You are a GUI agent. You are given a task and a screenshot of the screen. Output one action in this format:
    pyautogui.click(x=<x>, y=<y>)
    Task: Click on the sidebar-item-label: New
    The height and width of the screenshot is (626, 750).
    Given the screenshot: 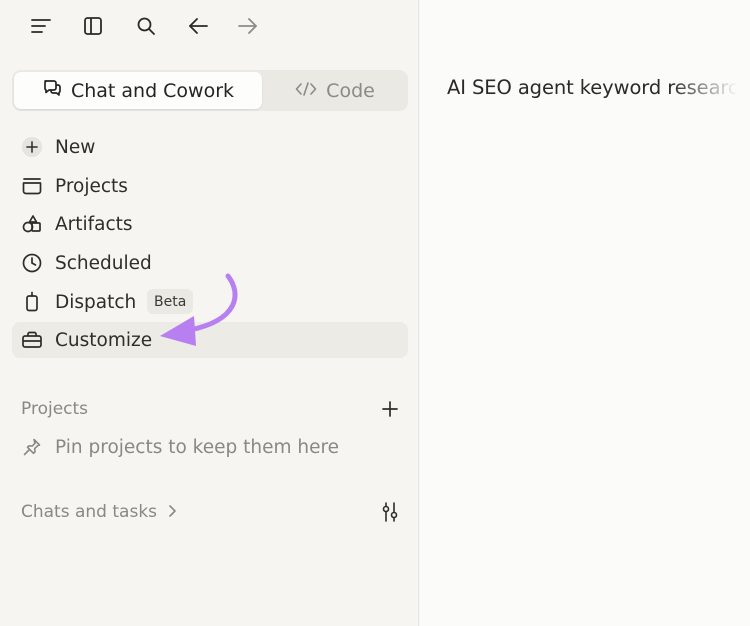 What is the action you would take?
    pyautogui.click(x=75, y=147)
    